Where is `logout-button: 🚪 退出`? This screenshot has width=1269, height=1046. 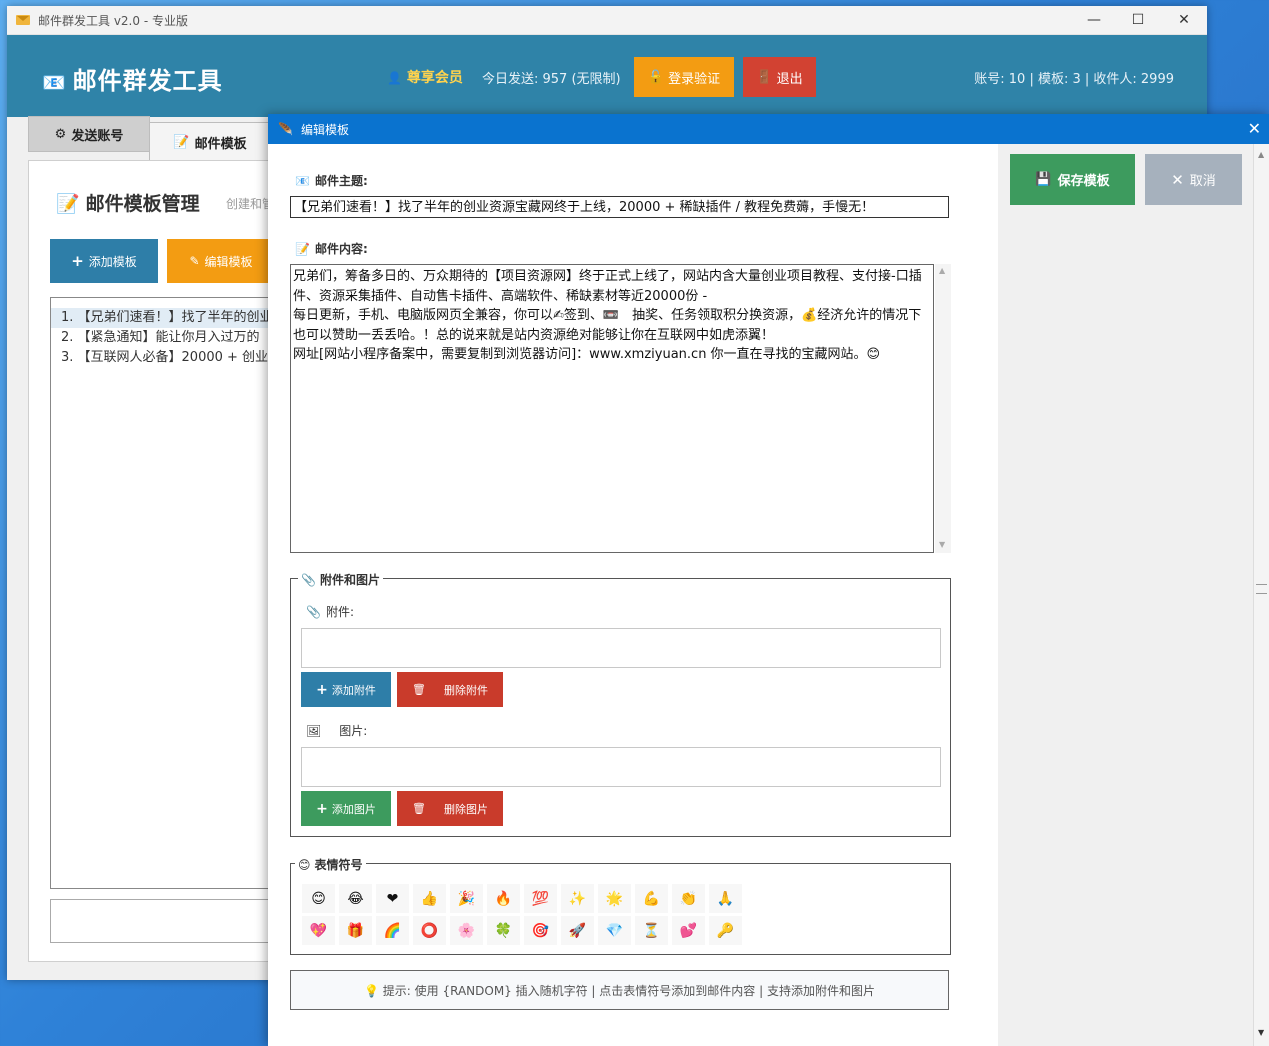 logout-button: 🚪 退出 is located at coordinates (779, 77).